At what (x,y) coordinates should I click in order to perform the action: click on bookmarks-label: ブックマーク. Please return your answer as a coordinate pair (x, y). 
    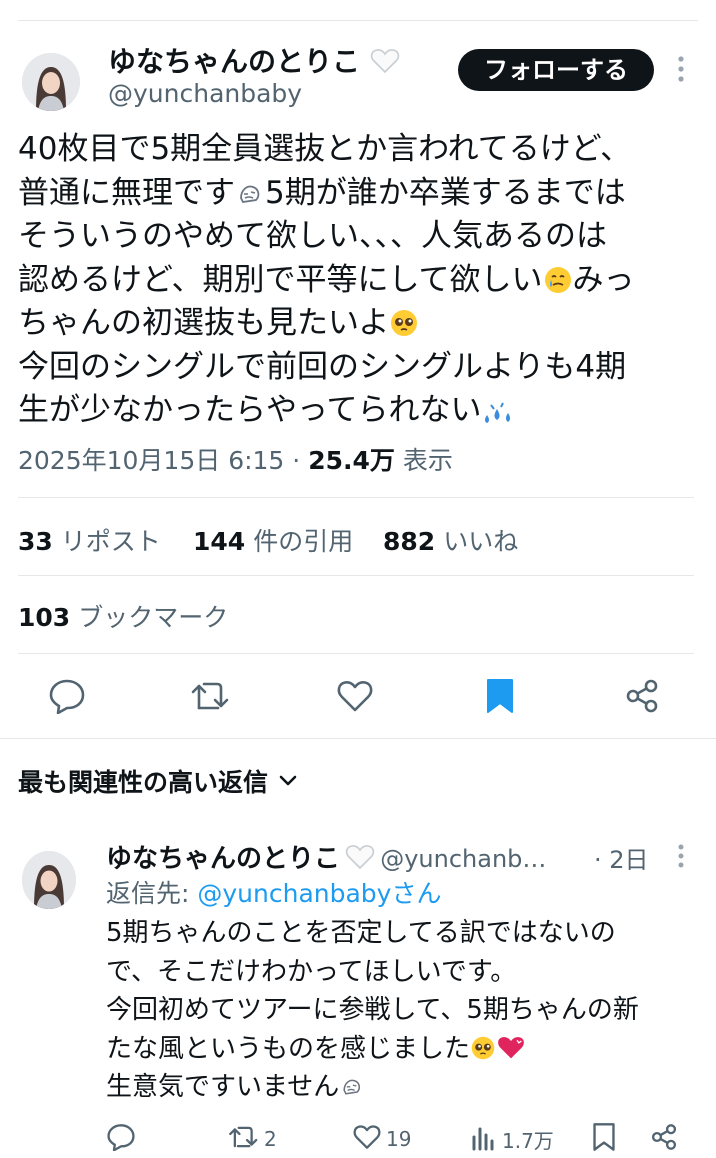
    Looking at the image, I should click on (153, 617).